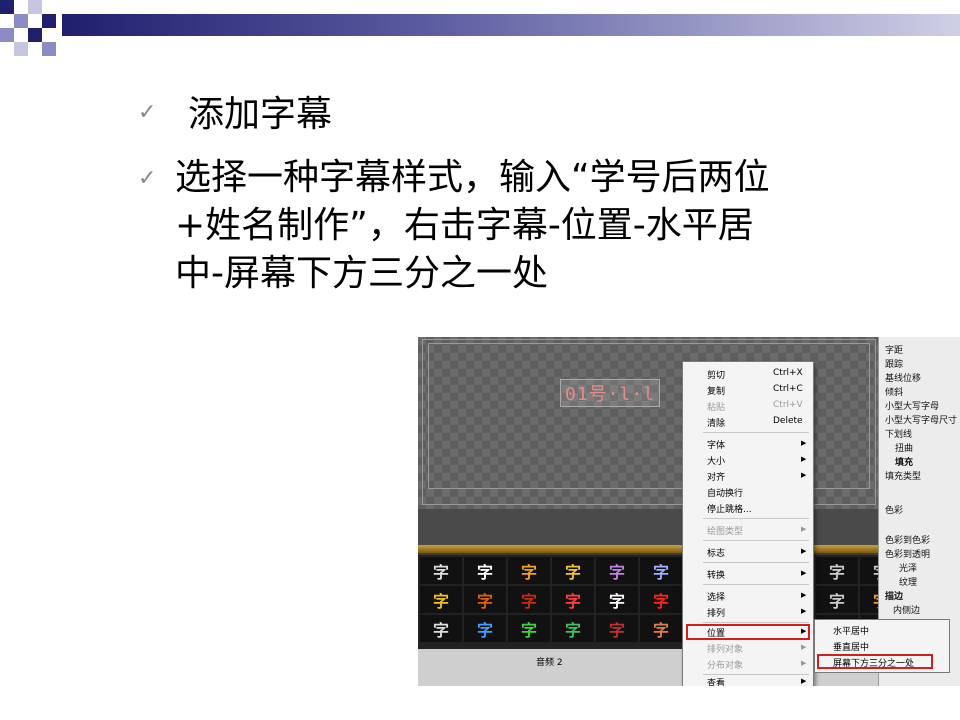  I want to click on prop-inner-stroke: 内侧边, so click(906, 609).